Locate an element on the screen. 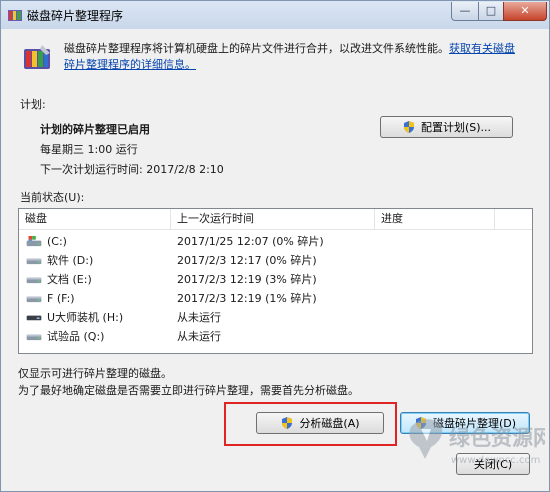 This screenshot has width=550, height=492. title-bar: 磁盘碎片整理程序 — □ ✕ is located at coordinates (275, 15).